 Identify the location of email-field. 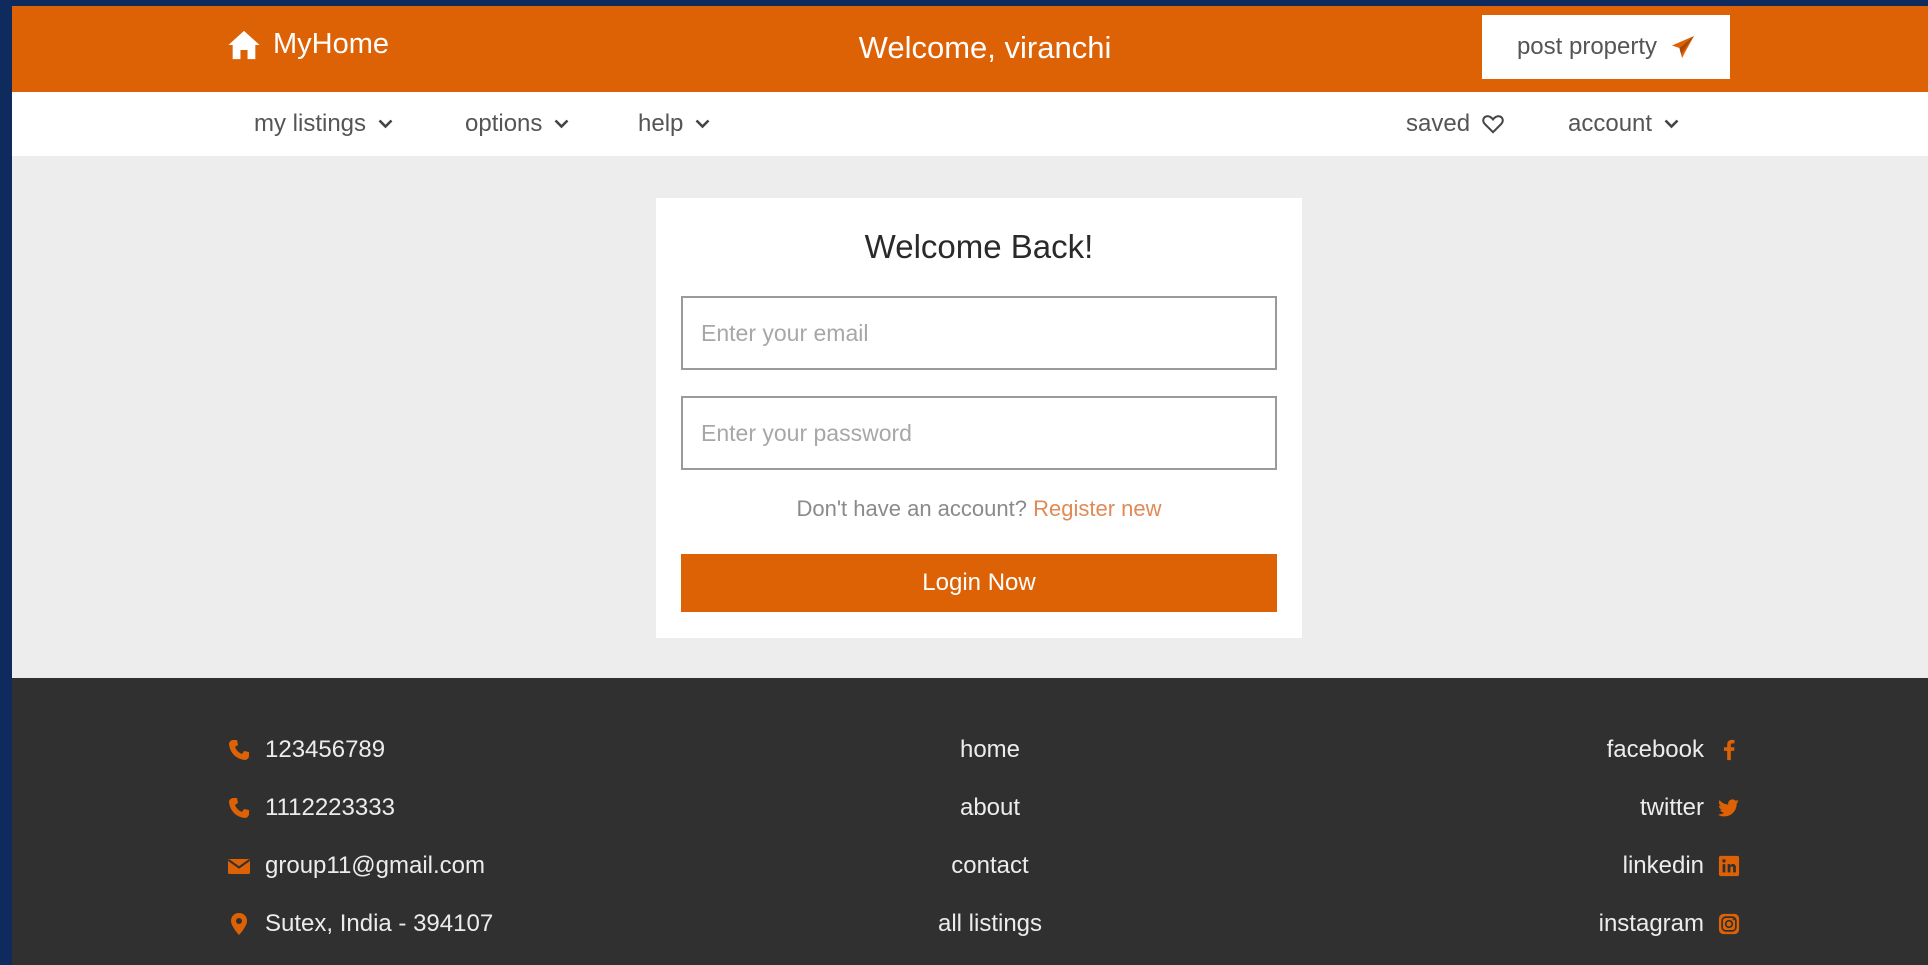
(979, 333).